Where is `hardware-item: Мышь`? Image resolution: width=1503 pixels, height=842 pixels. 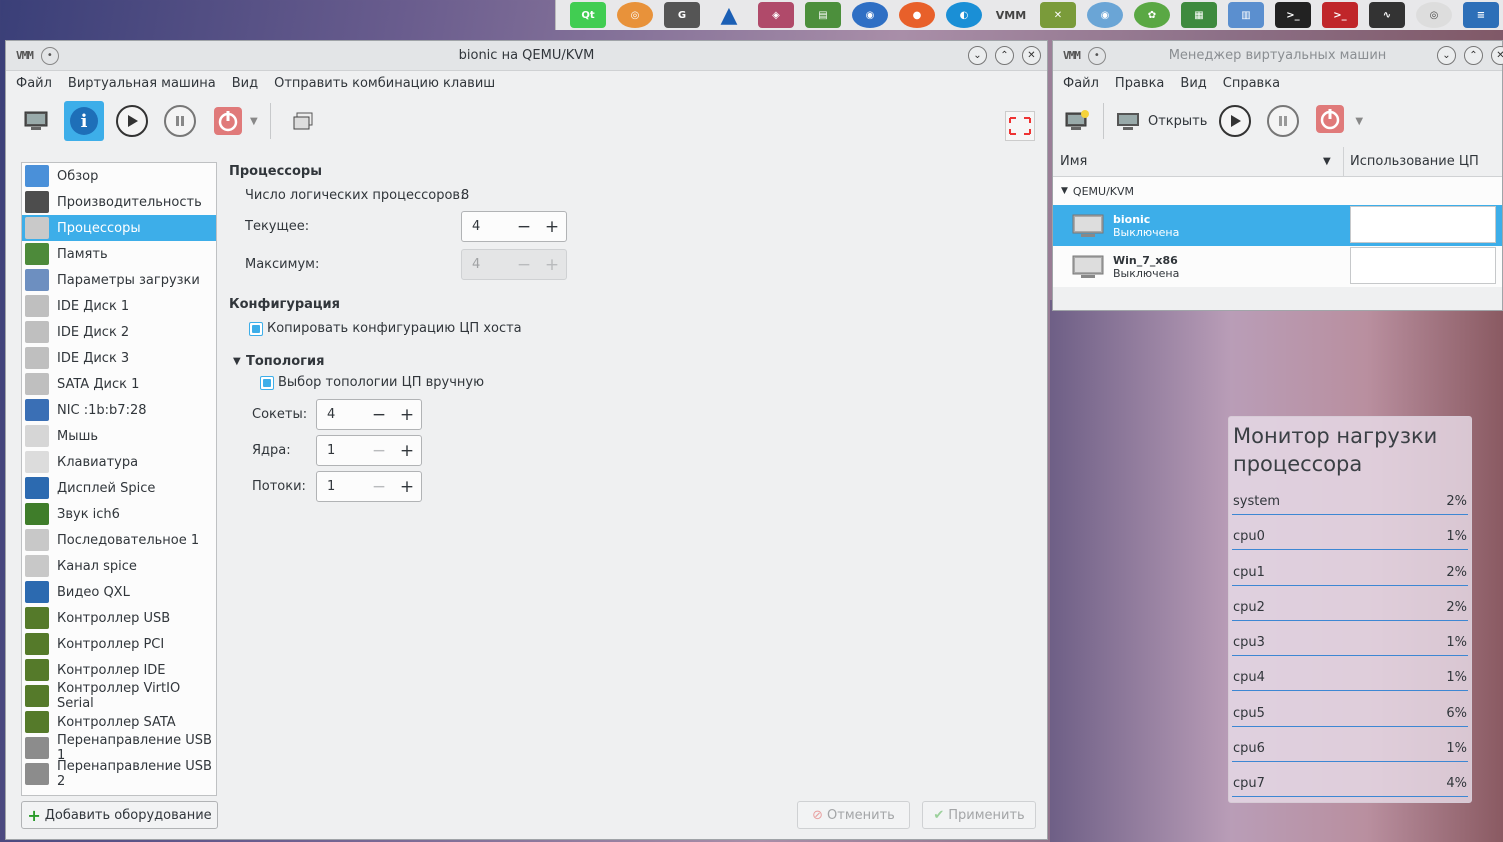 hardware-item: Мышь is located at coordinates (119, 436).